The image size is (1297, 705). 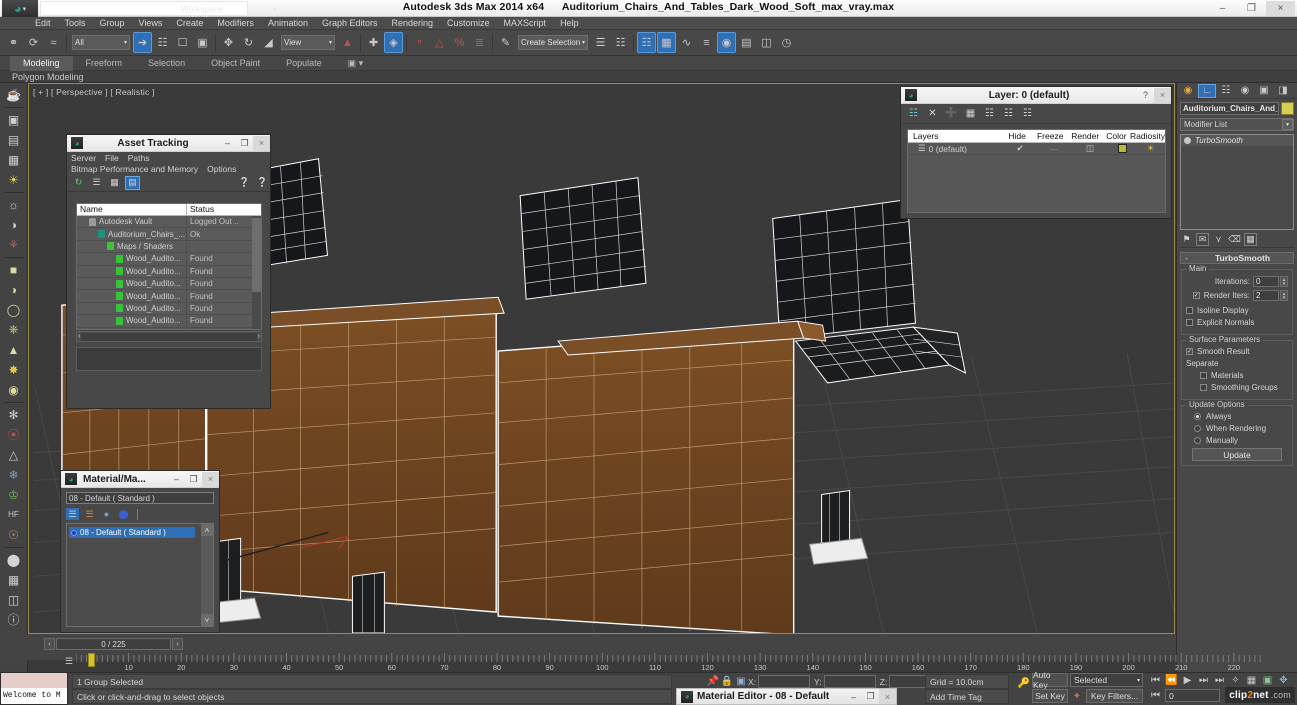 I want to click on render-iters-spinner: ▴ ▾, so click(x=1284, y=295).